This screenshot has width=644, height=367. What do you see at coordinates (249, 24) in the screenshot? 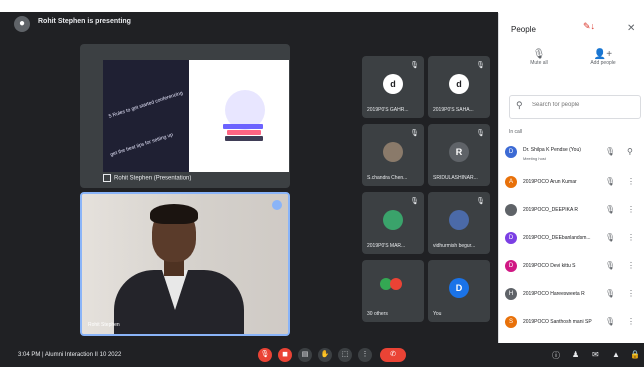
I see `presenting-banner: ● Rohit Stephen is presenting` at bounding box center [249, 24].